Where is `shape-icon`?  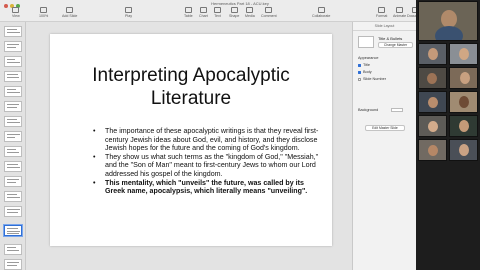
shape-icon is located at coordinates (234, 10).